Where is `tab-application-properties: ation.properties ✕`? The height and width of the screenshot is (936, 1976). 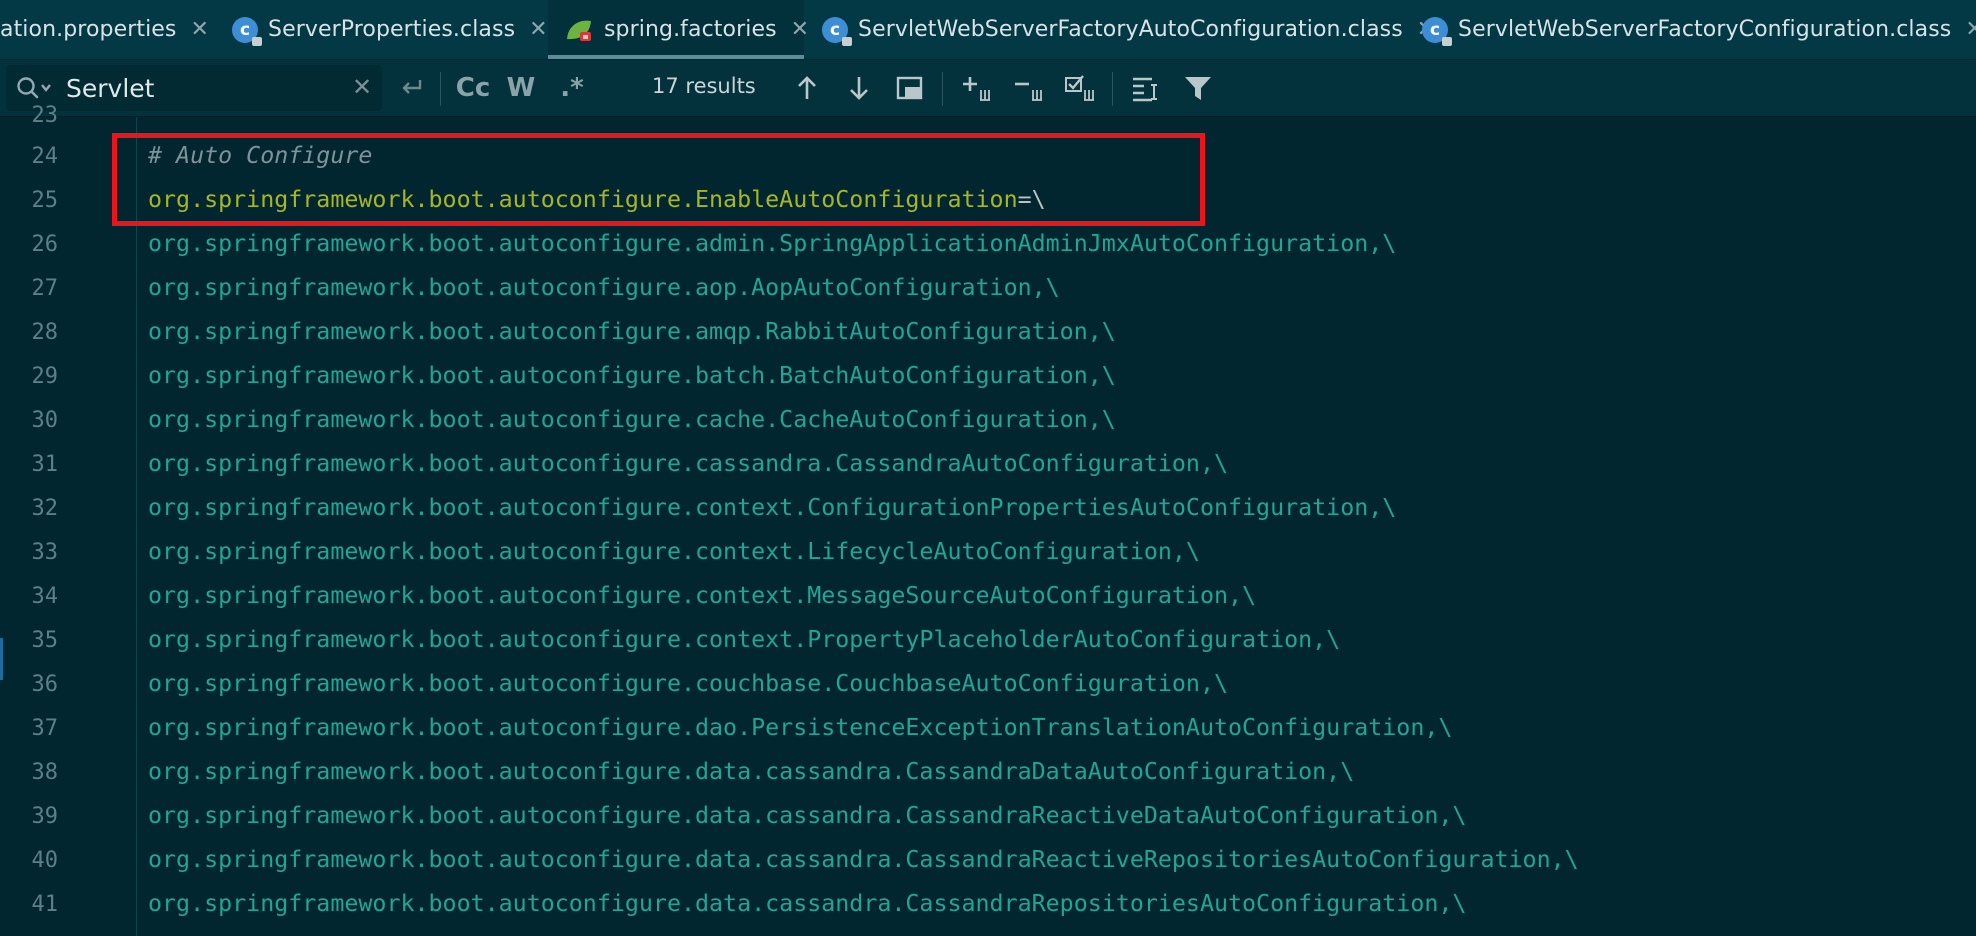 tab-application-properties: ation.properties ✕ is located at coordinates (107, 29).